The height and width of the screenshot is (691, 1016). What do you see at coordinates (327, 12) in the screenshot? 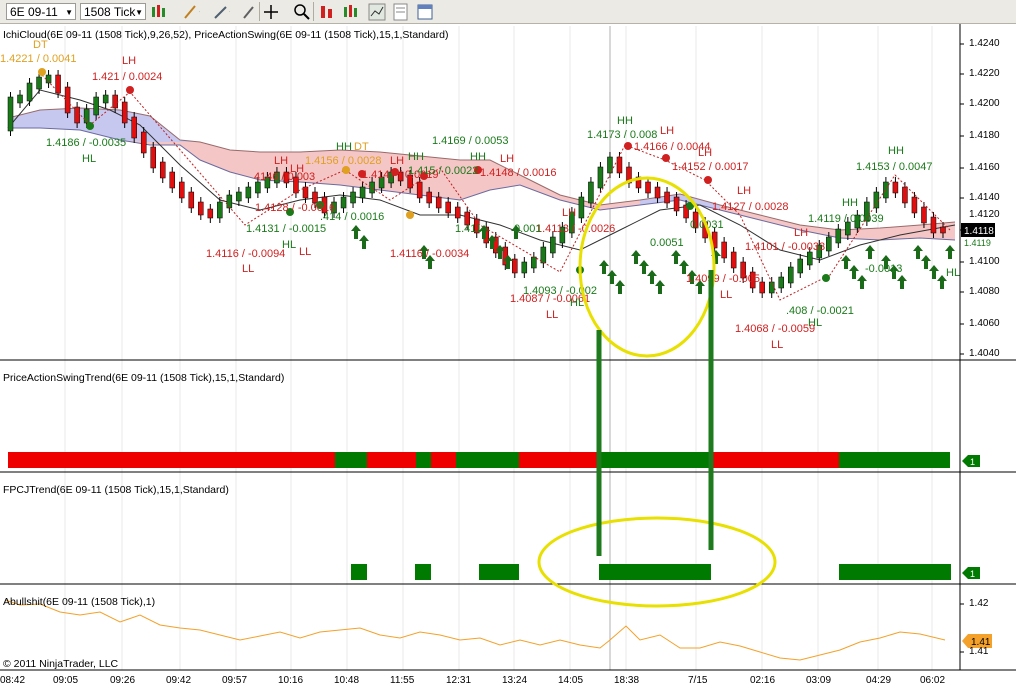
I see `chart-style-red-icon` at bounding box center [327, 12].